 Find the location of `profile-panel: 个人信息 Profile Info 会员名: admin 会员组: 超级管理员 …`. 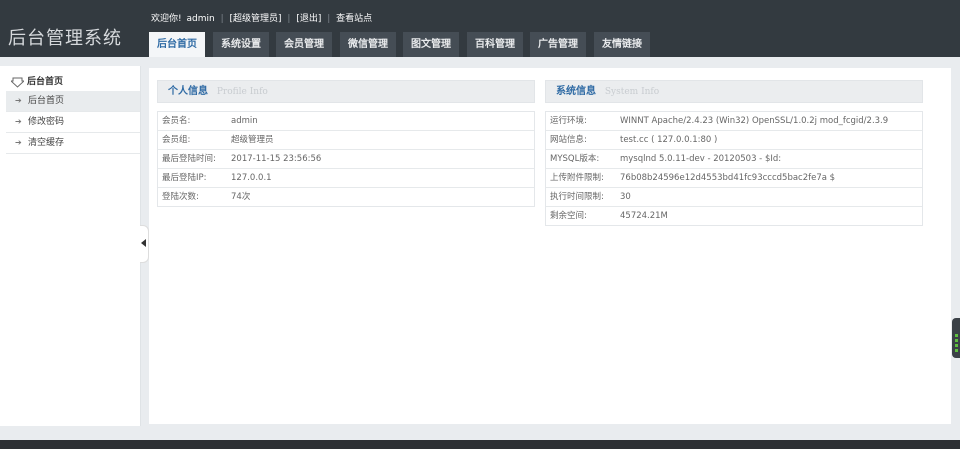

profile-panel: 个人信息 Profile Info 会员名: admin 会员组: 超级管理员 … is located at coordinates (346, 143).